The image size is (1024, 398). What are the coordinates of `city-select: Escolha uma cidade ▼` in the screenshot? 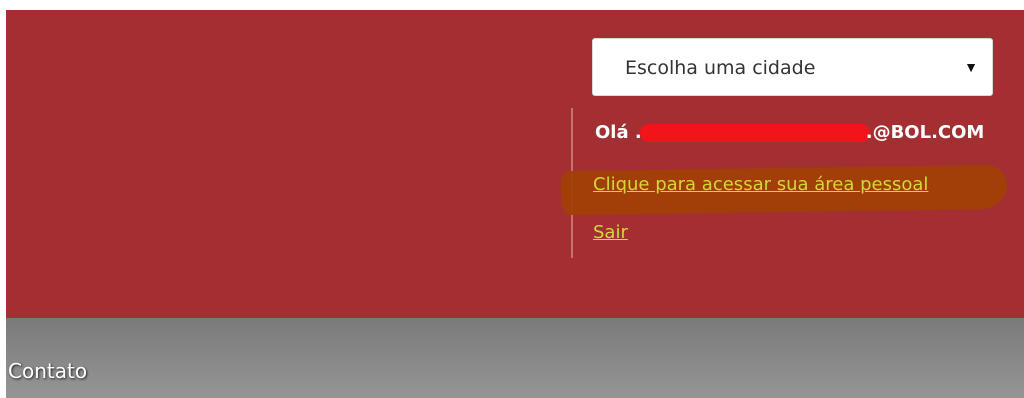 It's located at (792, 67).